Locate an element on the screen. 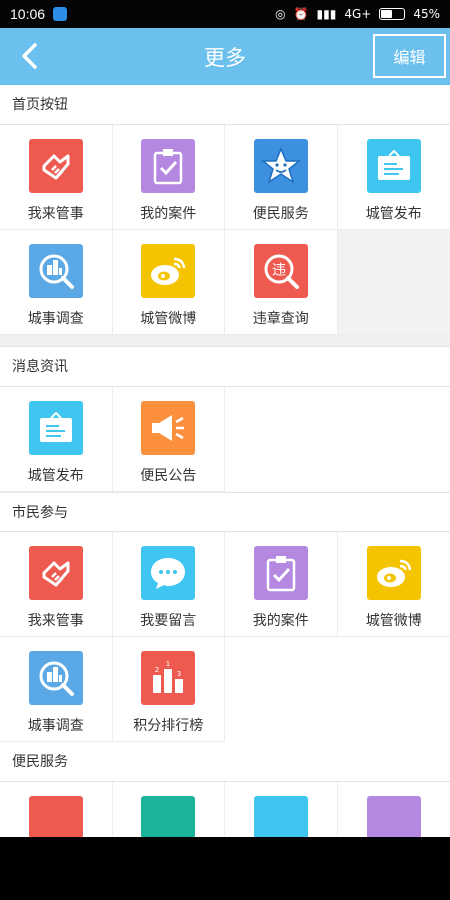 This screenshot has width=450, height=900. system-nav-bar is located at coordinates (225, 868).